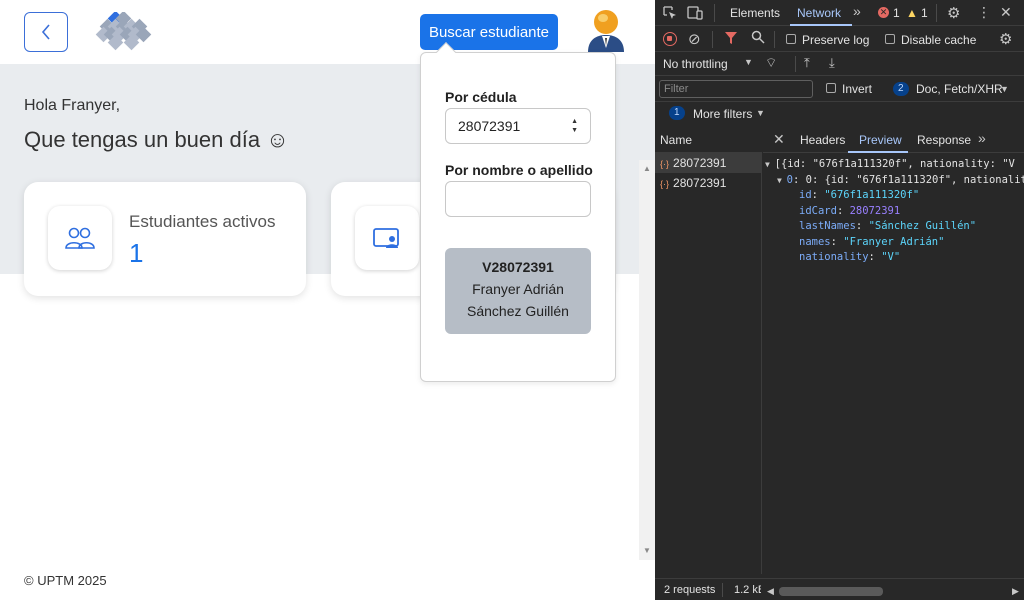 This screenshot has width=1024, height=600. What do you see at coordinates (690, 590) in the screenshot?
I see `request-count: 2 requests` at bounding box center [690, 590].